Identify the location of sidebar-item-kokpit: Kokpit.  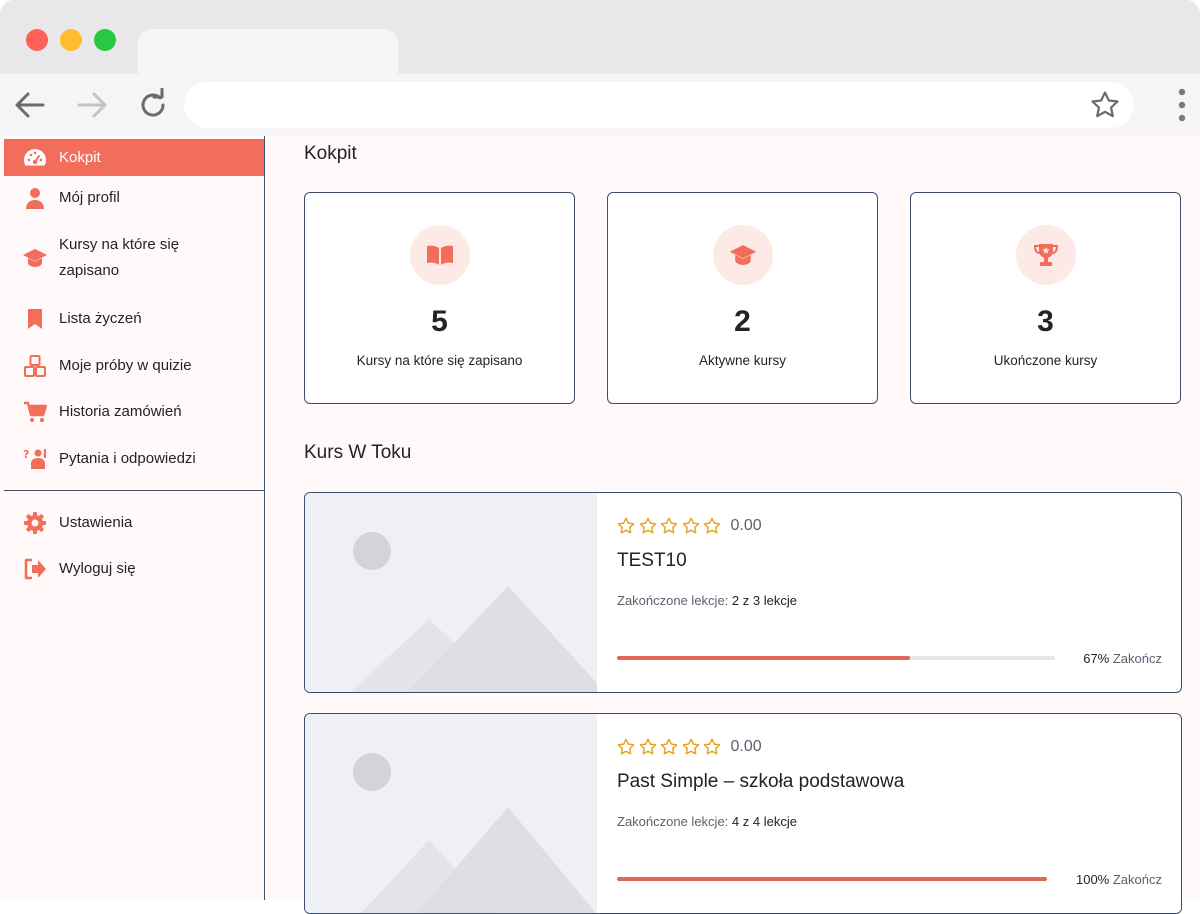
(134, 157).